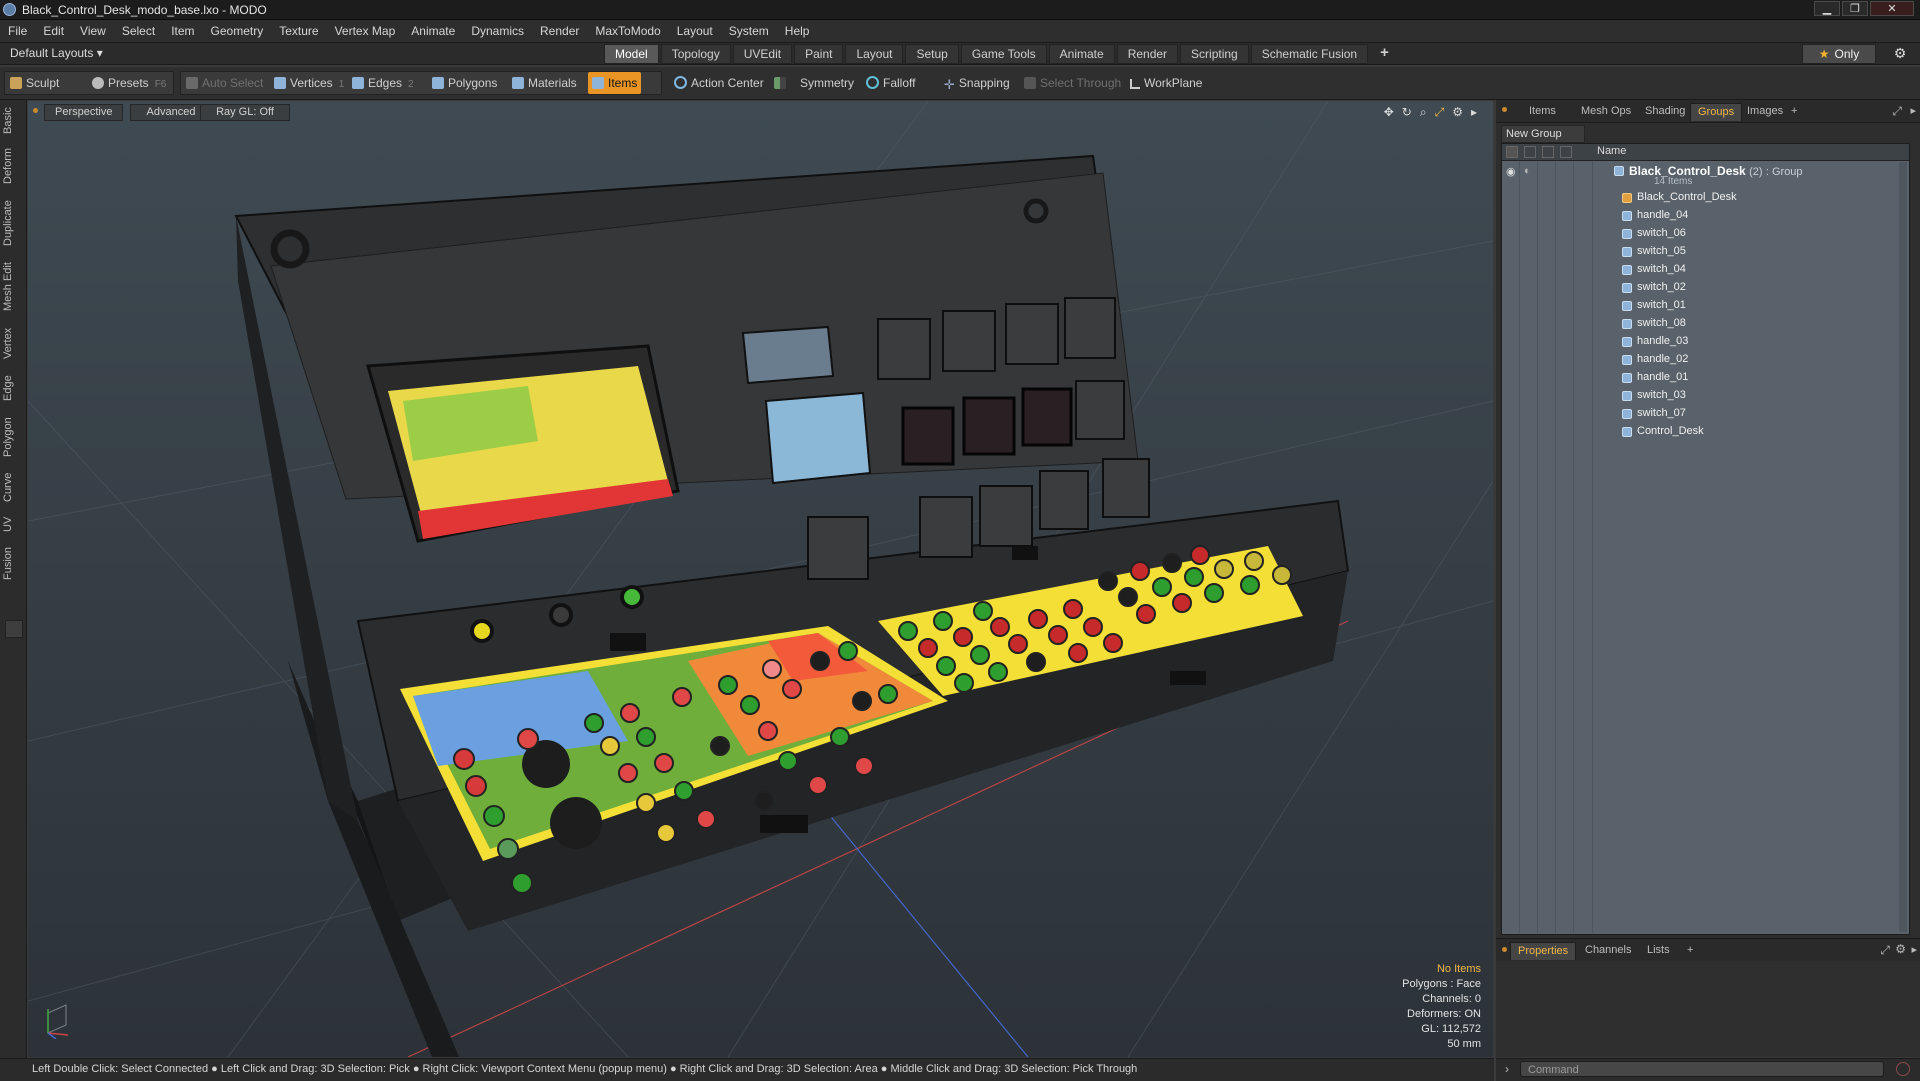  Describe the element at coordinates (1716, 112) in the screenshot. I see `tab-groups: Groups` at that location.